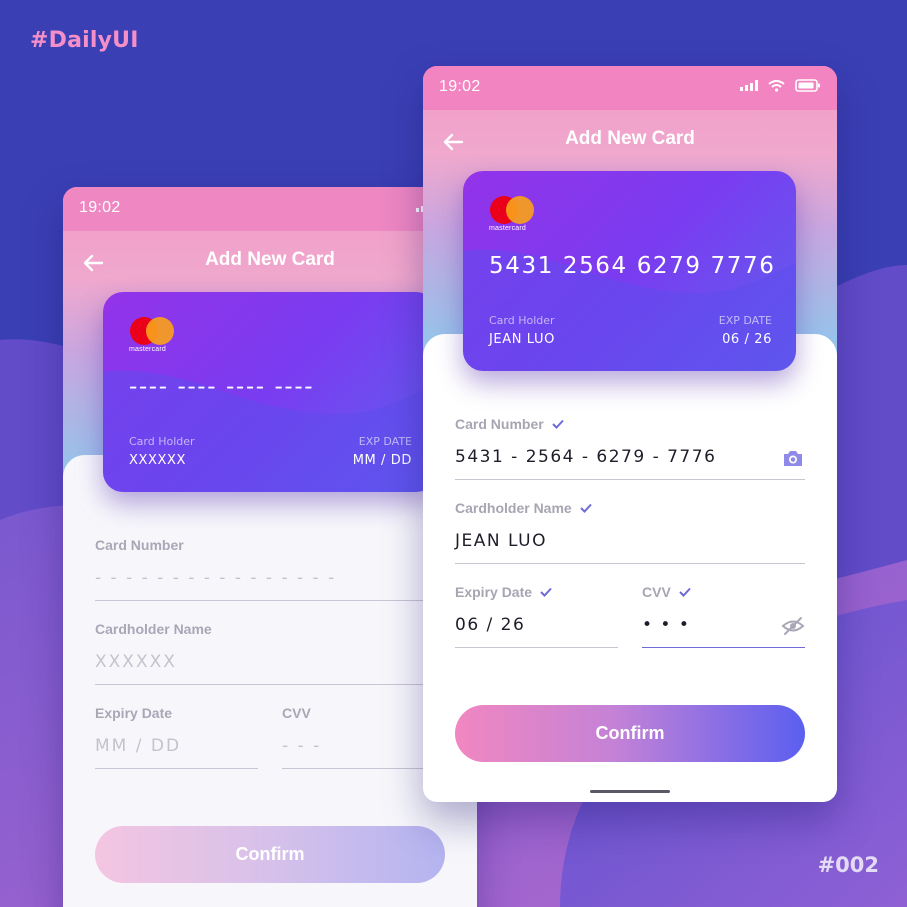 This screenshot has height=907, width=907. What do you see at coordinates (848, 865) in the screenshot?
I see `challenge-number-tag: #002` at bounding box center [848, 865].